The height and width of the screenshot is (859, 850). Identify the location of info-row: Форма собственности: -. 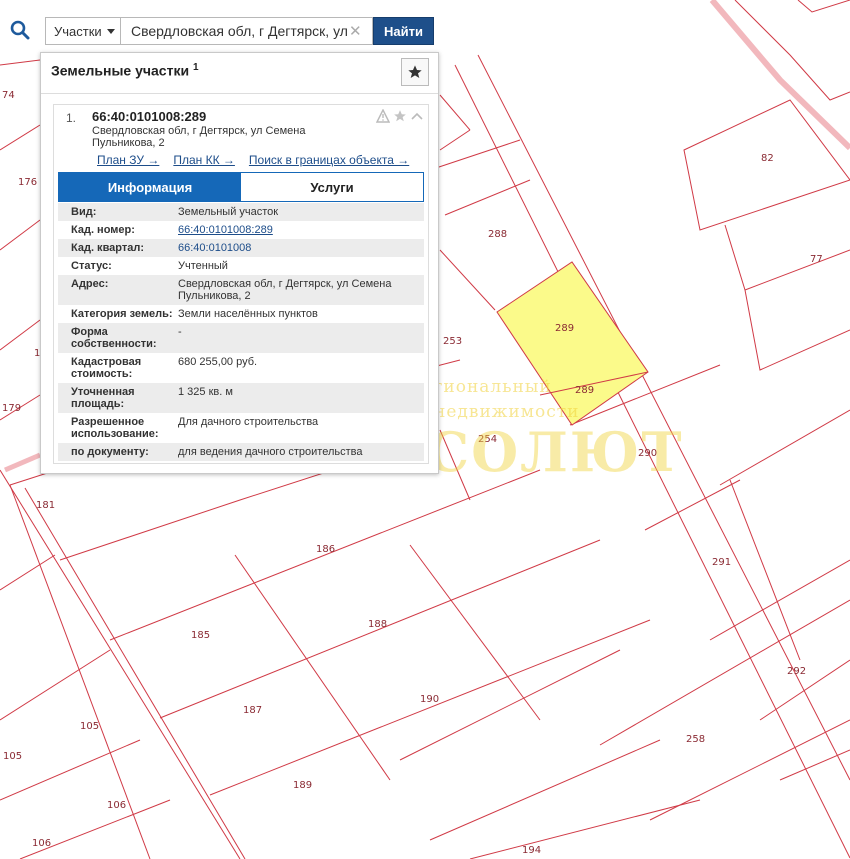
(241, 338).